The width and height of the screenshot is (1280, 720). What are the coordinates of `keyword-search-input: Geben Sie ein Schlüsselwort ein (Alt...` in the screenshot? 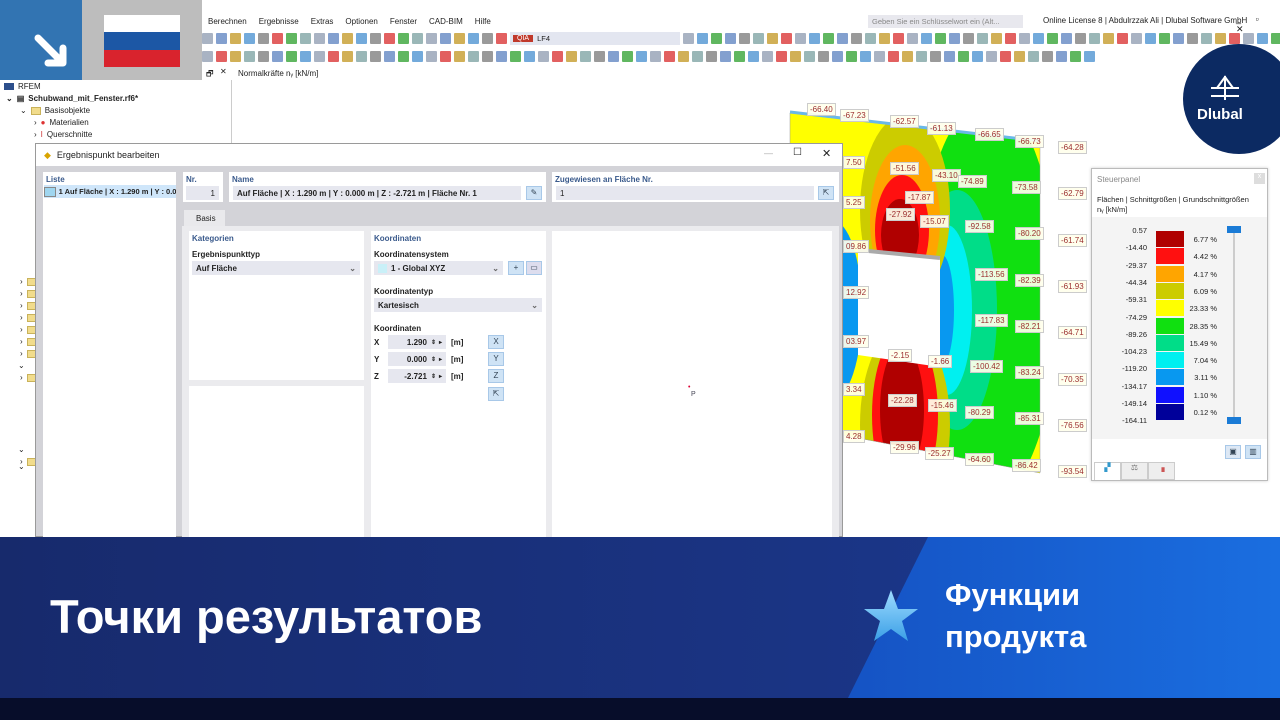 It's located at (945, 21).